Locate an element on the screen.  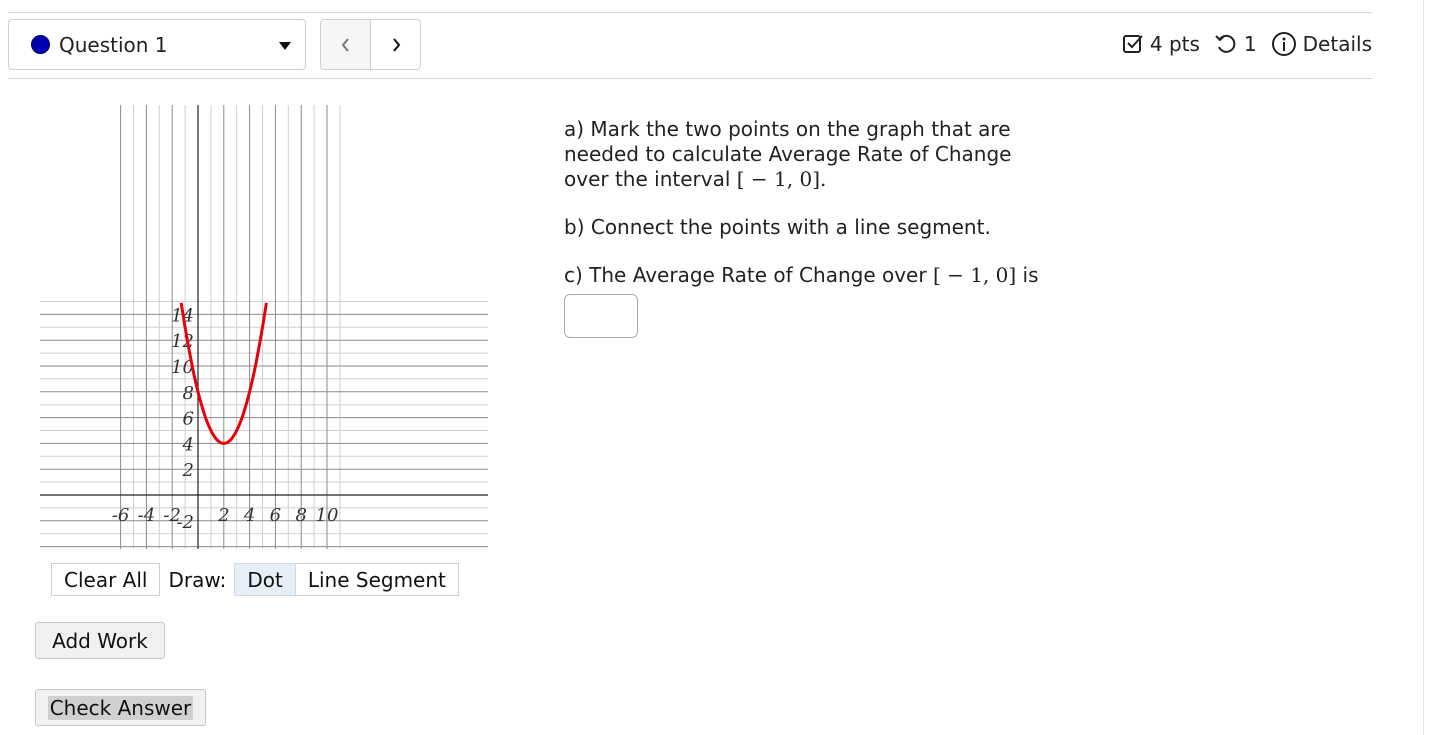
question-label: Question 1 is located at coordinates (113, 44).